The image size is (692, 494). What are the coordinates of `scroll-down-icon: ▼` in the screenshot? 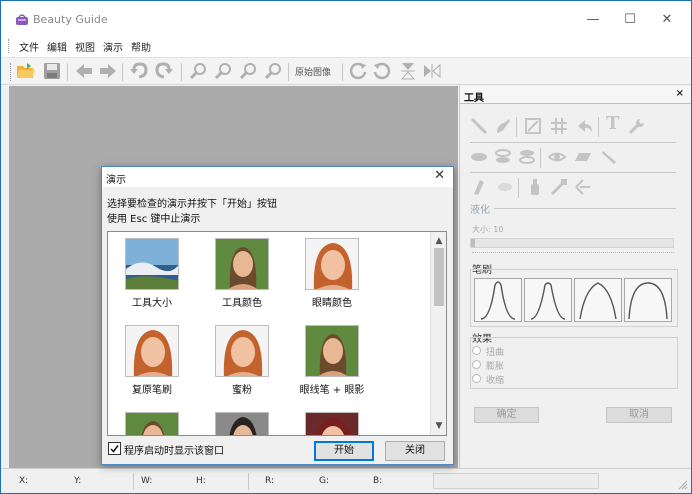 It's located at (438, 426).